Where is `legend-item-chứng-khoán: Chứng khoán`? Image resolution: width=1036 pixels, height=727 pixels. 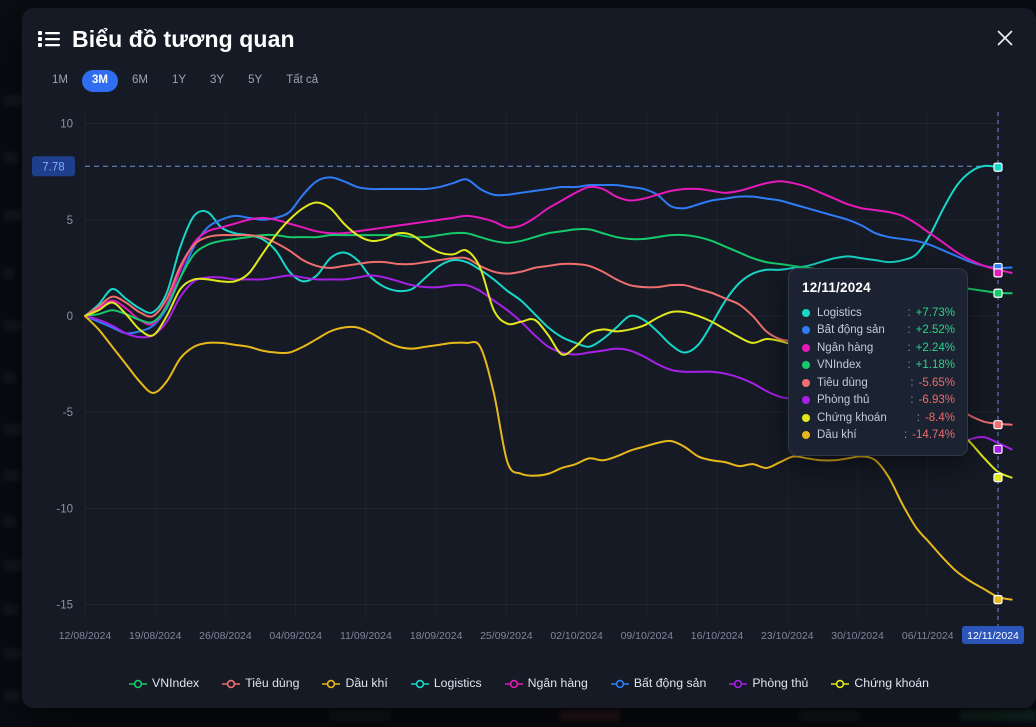
legend-item-chứng-khoán: Chứng khoán is located at coordinates (880, 683).